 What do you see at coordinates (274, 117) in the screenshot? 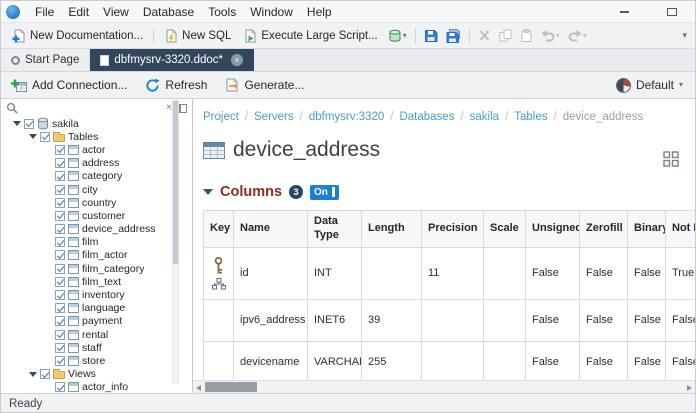
I see `breadcrumb-servers: Servers` at bounding box center [274, 117].